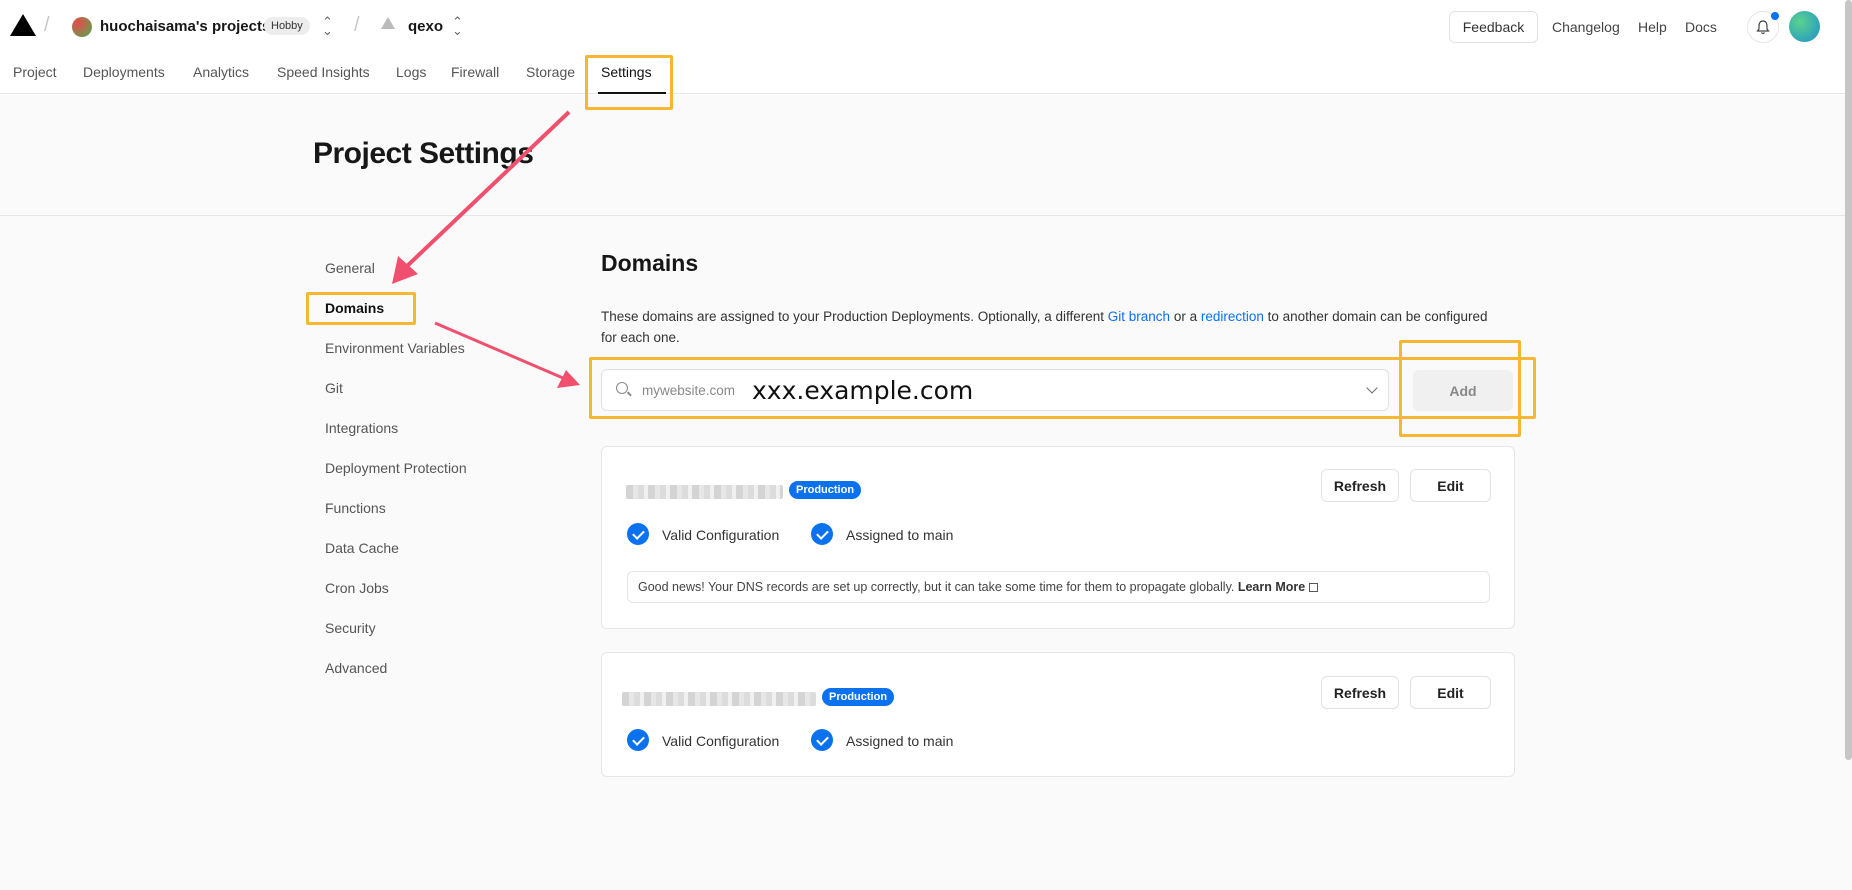 The image size is (1852, 890). Describe the element at coordinates (1460, 388) in the screenshot. I see `highlight-add-button` at that location.